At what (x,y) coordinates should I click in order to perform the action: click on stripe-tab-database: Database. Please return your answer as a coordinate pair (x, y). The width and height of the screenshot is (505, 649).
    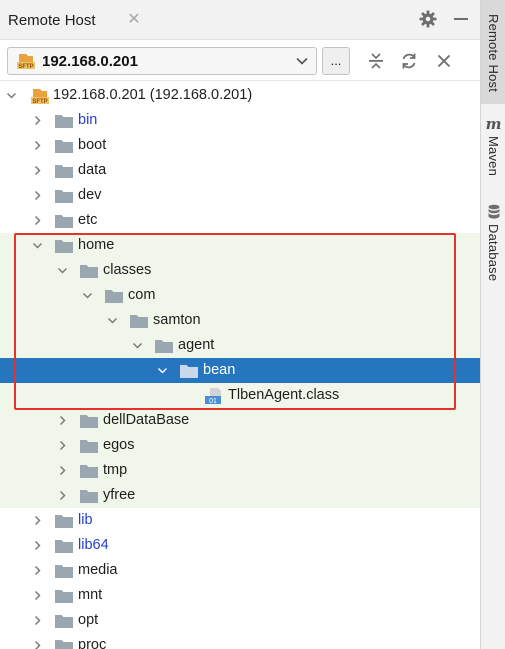
    Looking at the image, I should click on (493, 249).